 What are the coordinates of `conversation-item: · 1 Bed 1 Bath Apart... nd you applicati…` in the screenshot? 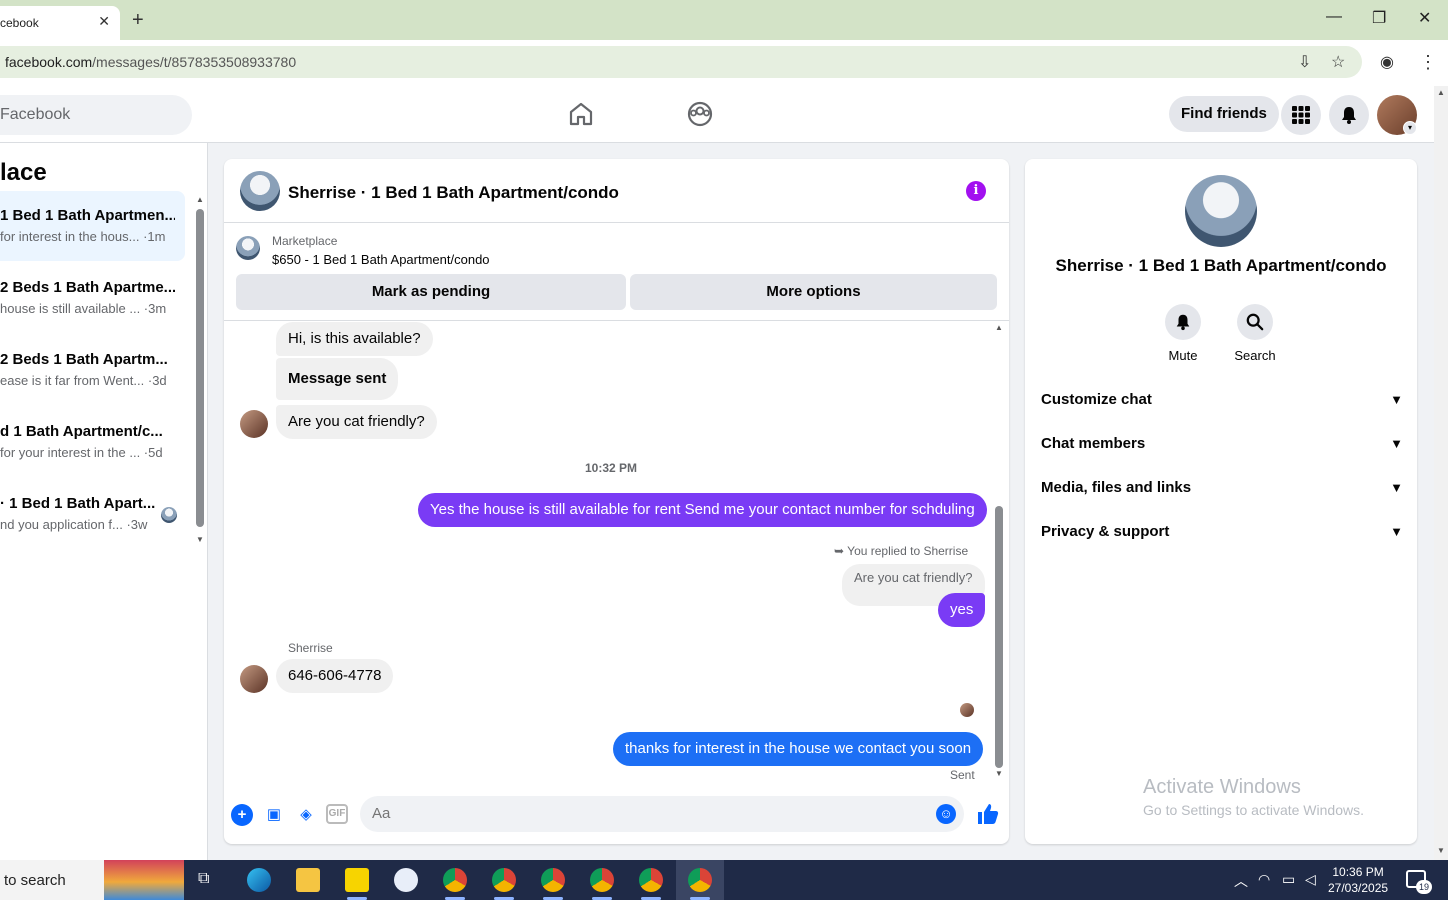 It's located at (92, 514).